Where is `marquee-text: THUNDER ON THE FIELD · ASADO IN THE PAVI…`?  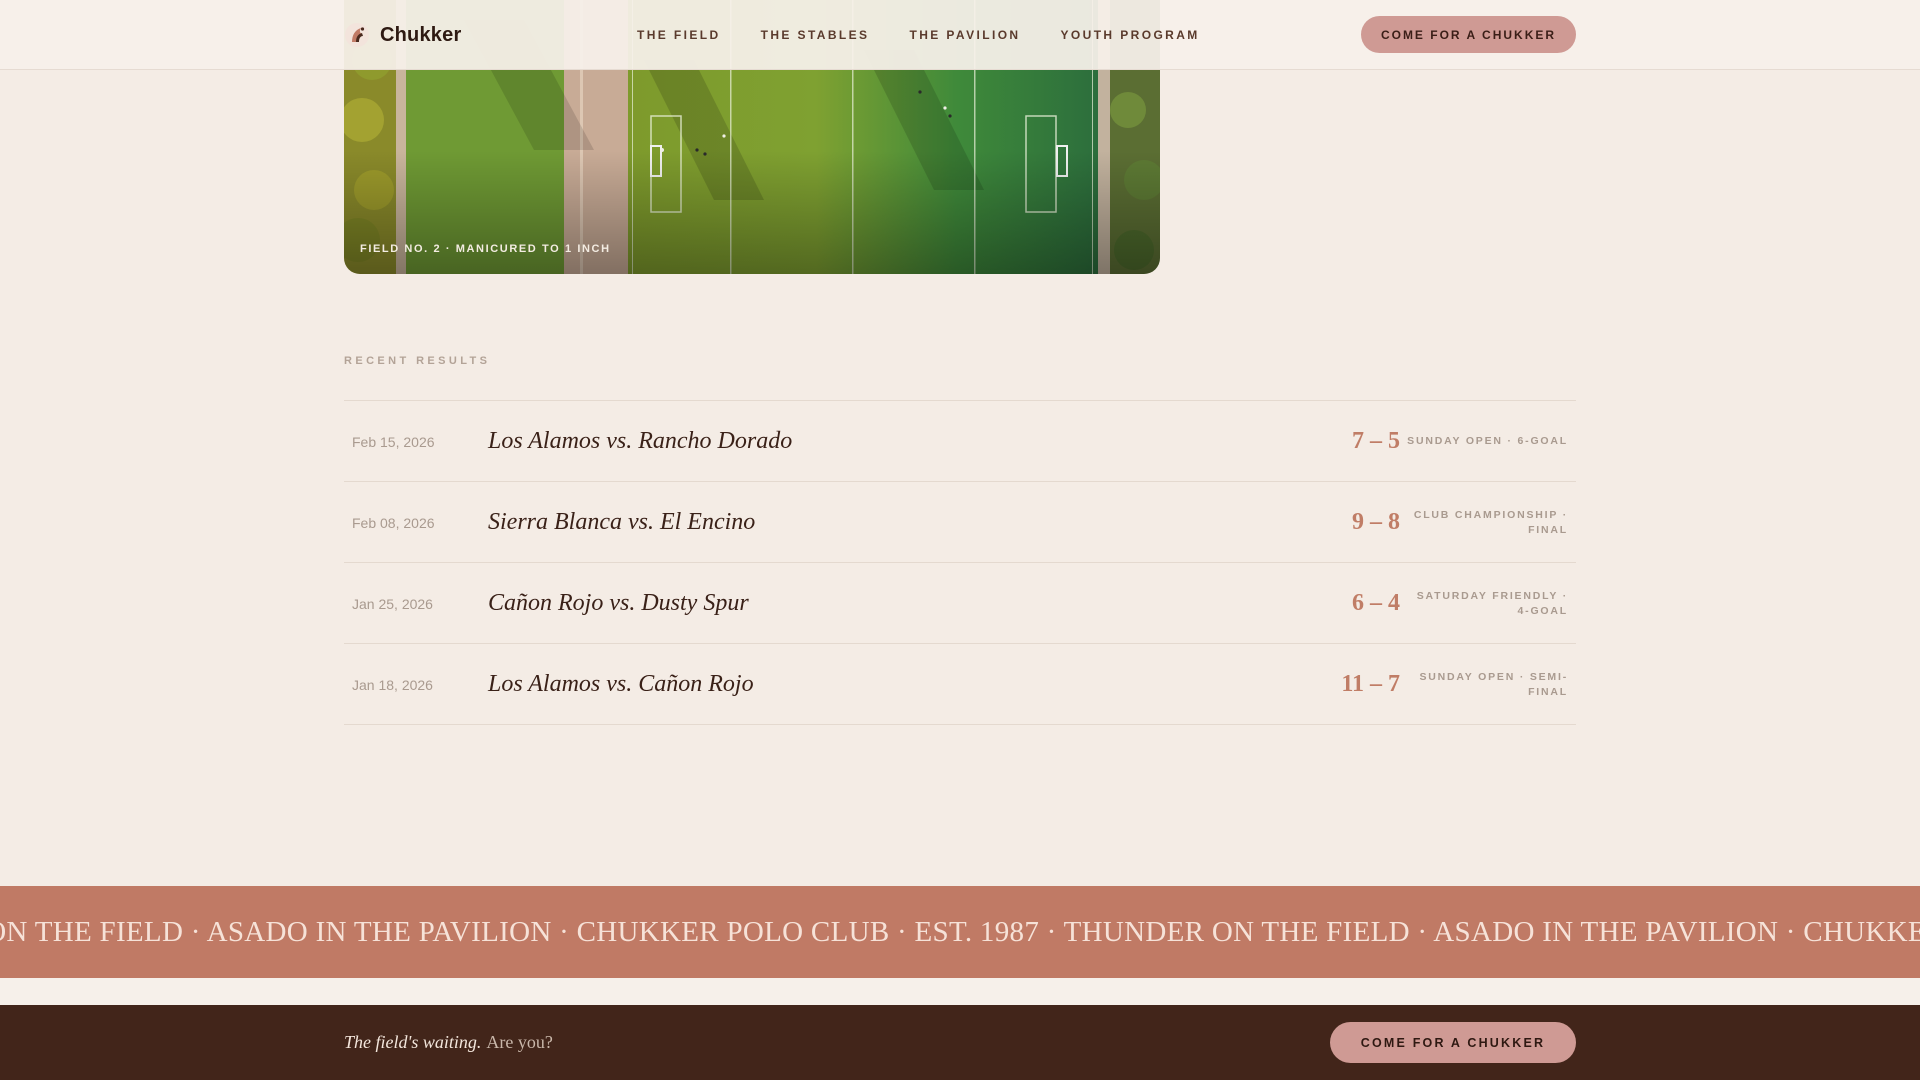 marquee-text: THUNDER ON THE FIELD · ASADO IN THE PAVI… is located at coordinates (960, 931).